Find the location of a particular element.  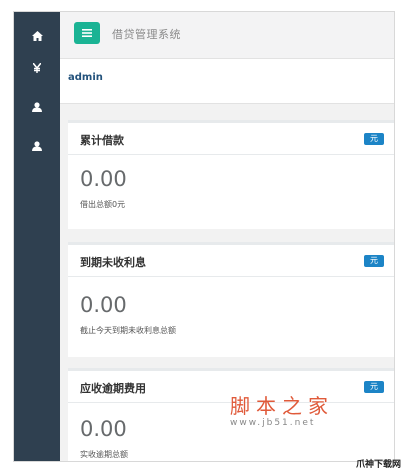

card-description: 实收逾期总额 is located at coordinates (104, 454).